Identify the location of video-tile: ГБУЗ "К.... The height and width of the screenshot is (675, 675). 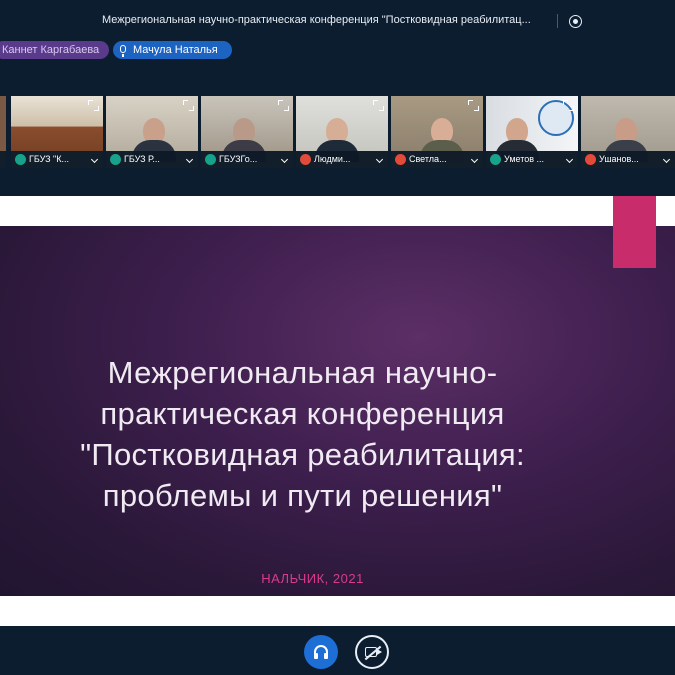
(57, 132).